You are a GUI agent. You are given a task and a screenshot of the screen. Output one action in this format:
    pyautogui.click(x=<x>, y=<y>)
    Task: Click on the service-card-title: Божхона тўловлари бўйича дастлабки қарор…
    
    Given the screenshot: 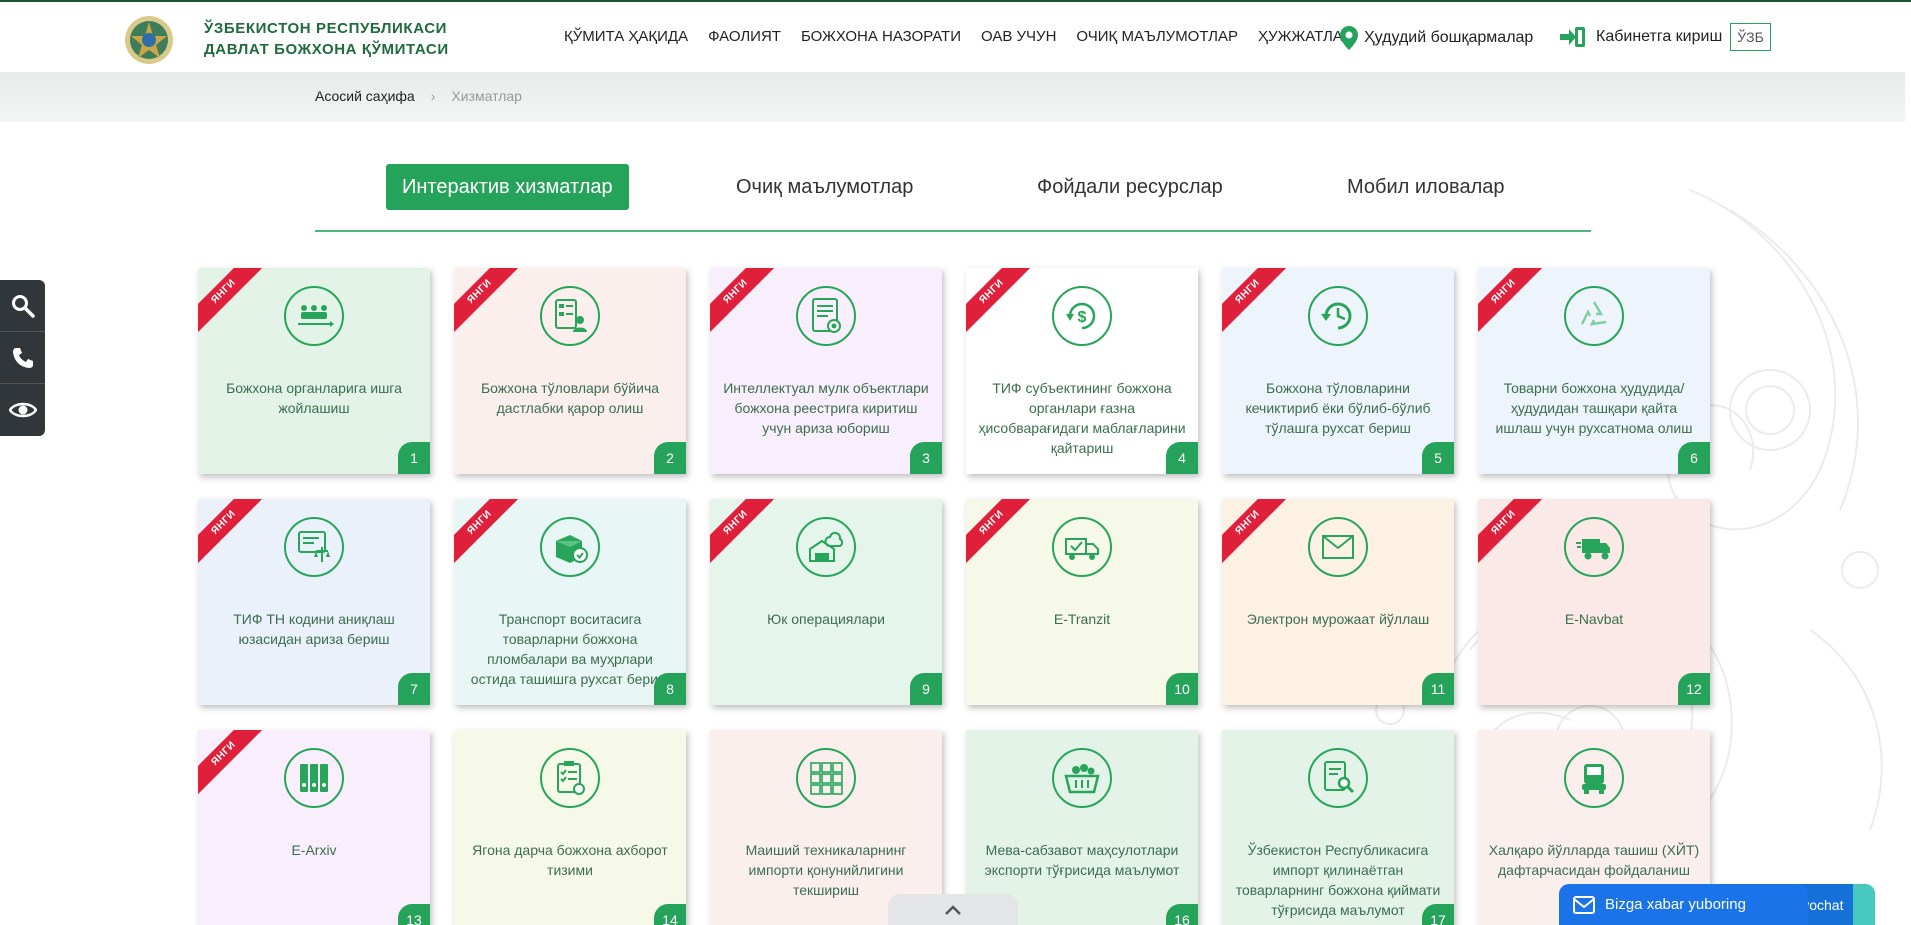 What is the action you would take?
    pyautogui.click(x=570, y=398)
    